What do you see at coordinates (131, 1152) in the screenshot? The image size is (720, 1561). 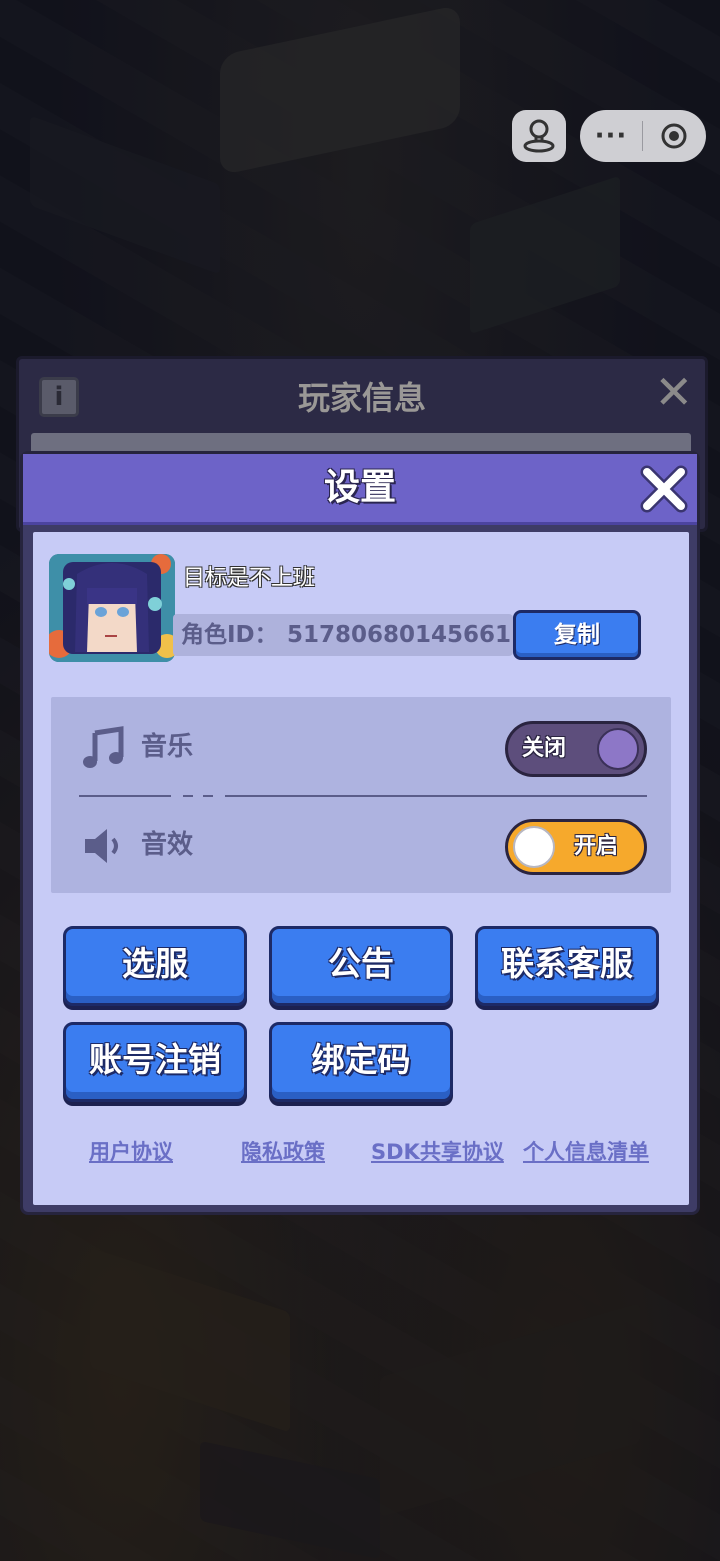 I see `user-agreement-link: 用户协议` at bounding box center [131, 1152].